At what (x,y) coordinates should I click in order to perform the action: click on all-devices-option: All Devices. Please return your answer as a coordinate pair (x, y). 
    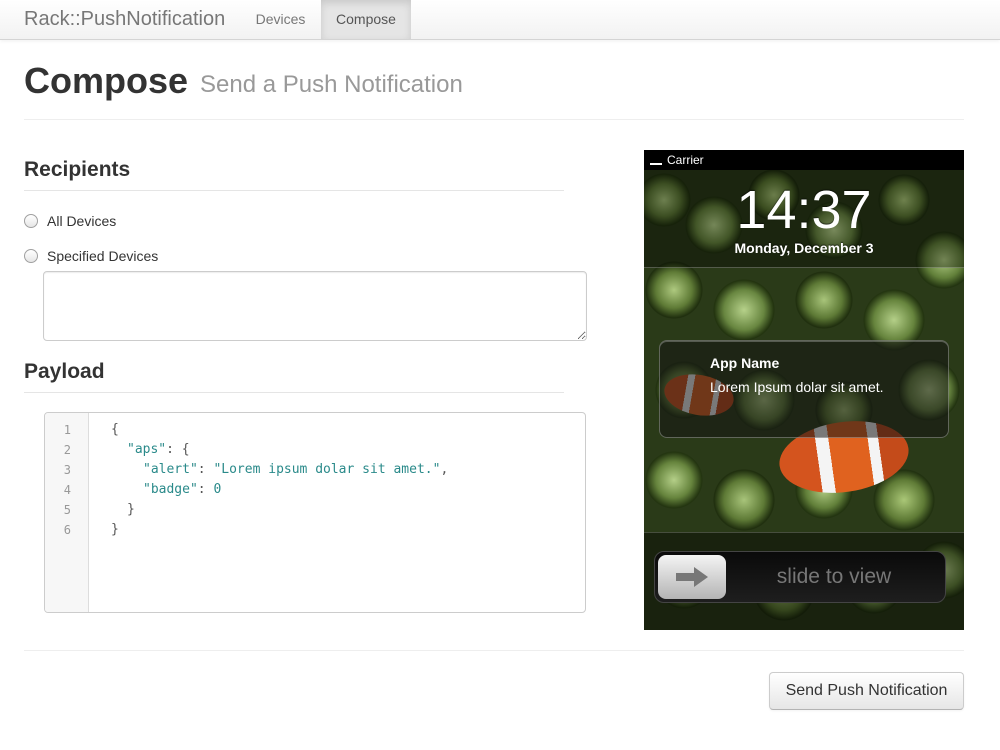
    Looking at the image, I should click on (70, 221).